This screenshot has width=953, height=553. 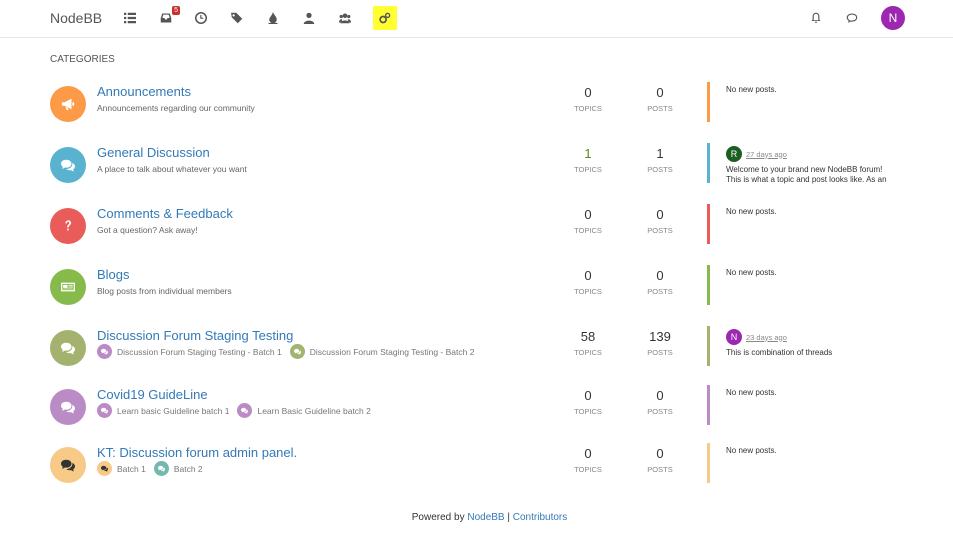 I want to click on category-title: Covid19 GuideLine, so click(x=152, y=394).